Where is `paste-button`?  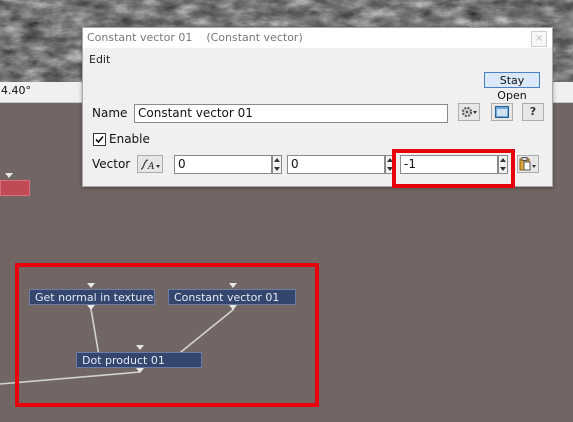
paste-button is located at coordinates (528, 164).